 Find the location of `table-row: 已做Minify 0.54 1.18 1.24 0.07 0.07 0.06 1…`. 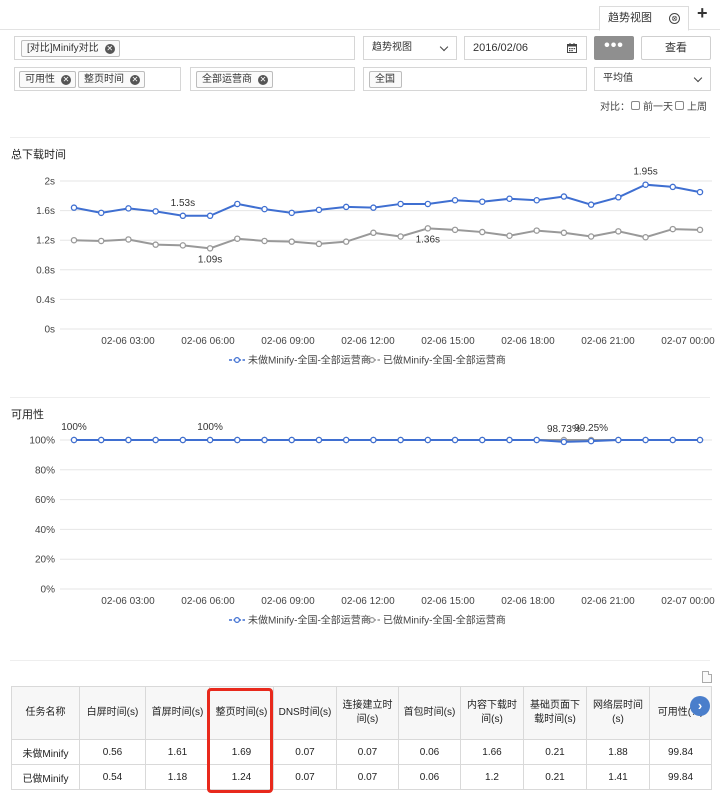

table-row: 已做Minify 0.54 1.18 1.24 0.07 0.07 0.06 1… is located at coordinates (361, 777).